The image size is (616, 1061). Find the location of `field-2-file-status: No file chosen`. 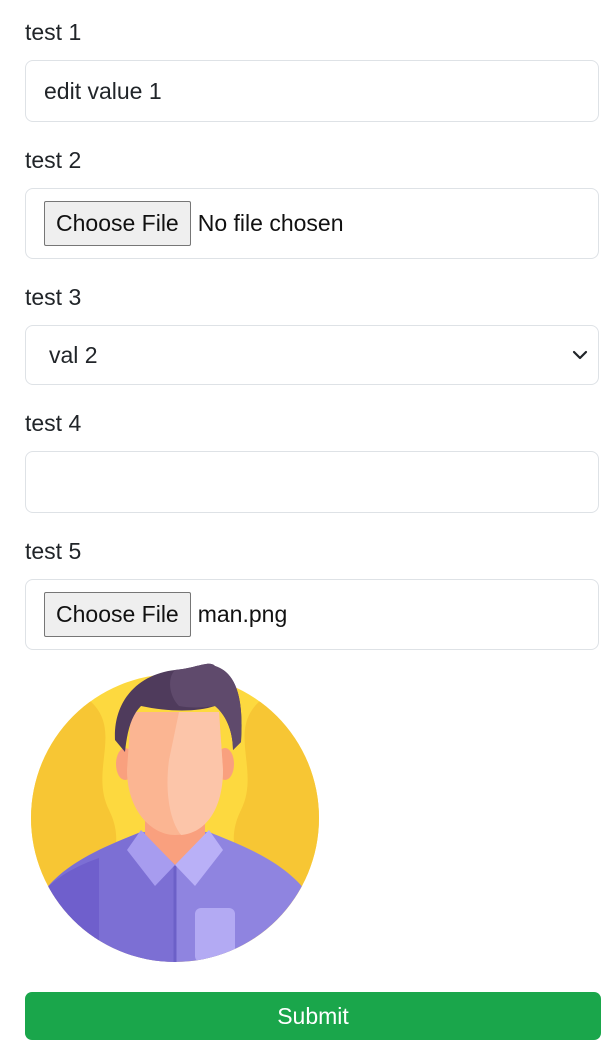

field-2-file-status: No file chosen is located at coordinates (270, 223).